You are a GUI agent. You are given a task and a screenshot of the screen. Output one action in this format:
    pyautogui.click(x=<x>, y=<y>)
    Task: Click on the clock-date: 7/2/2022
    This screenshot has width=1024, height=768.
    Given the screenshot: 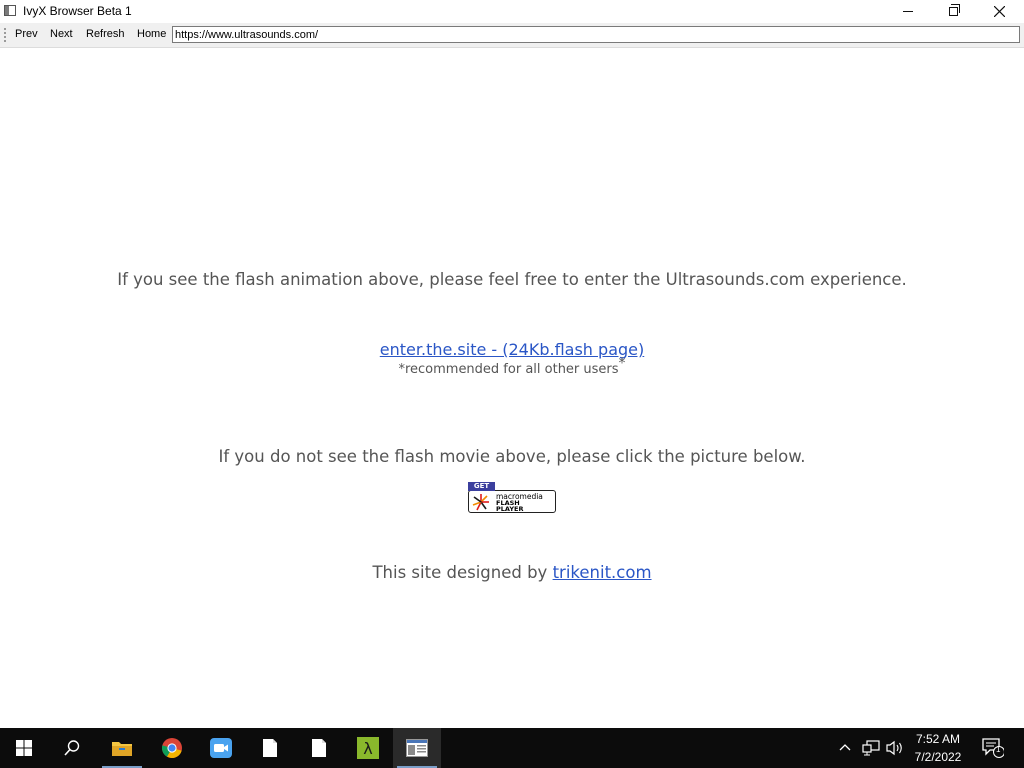 What is the action you would take?
    pyautogui.click(x=938, y=757)
    